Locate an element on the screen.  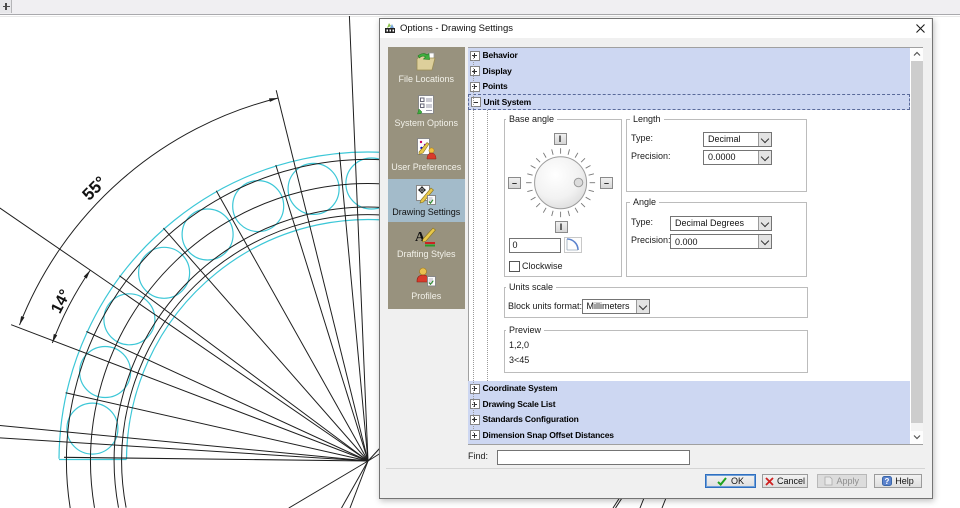
svg-text: 14° is located at coordinates (61, 301).